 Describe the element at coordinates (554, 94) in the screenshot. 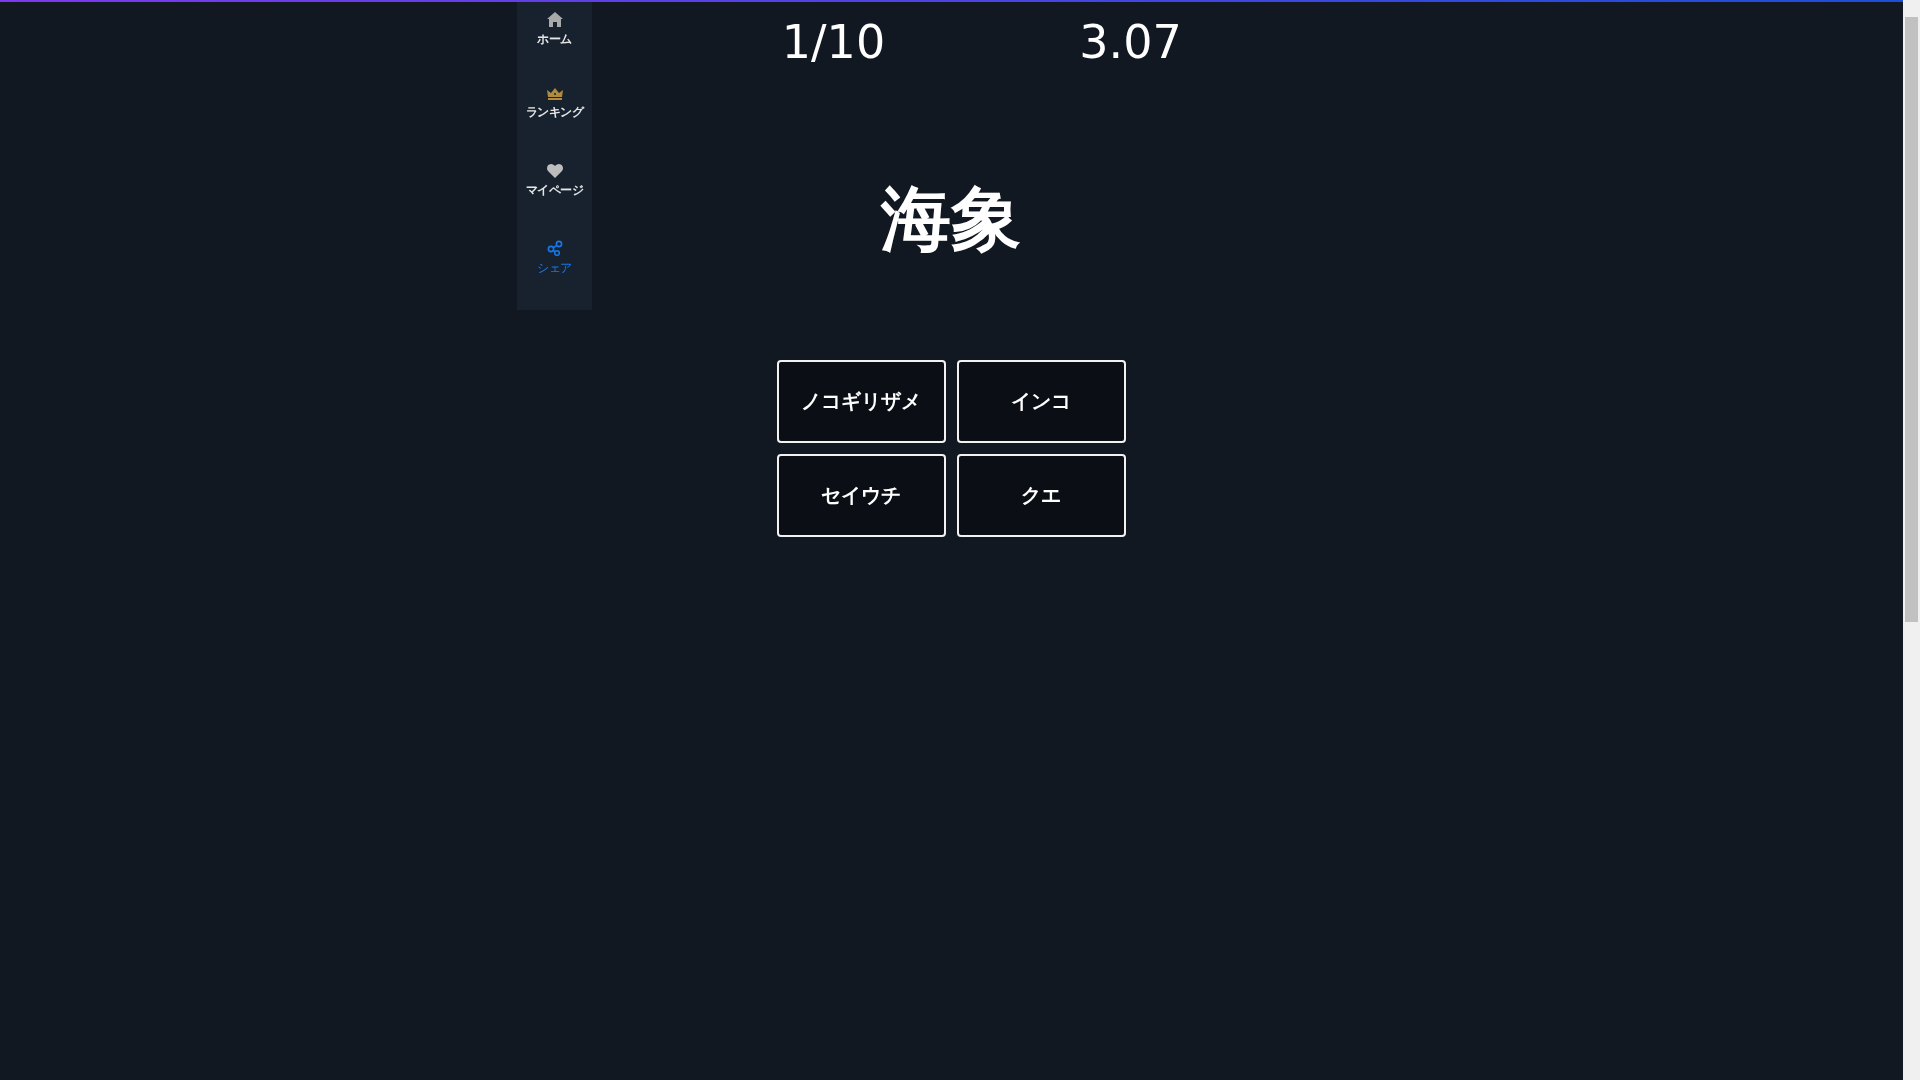

I see `crown-icon` at that location.